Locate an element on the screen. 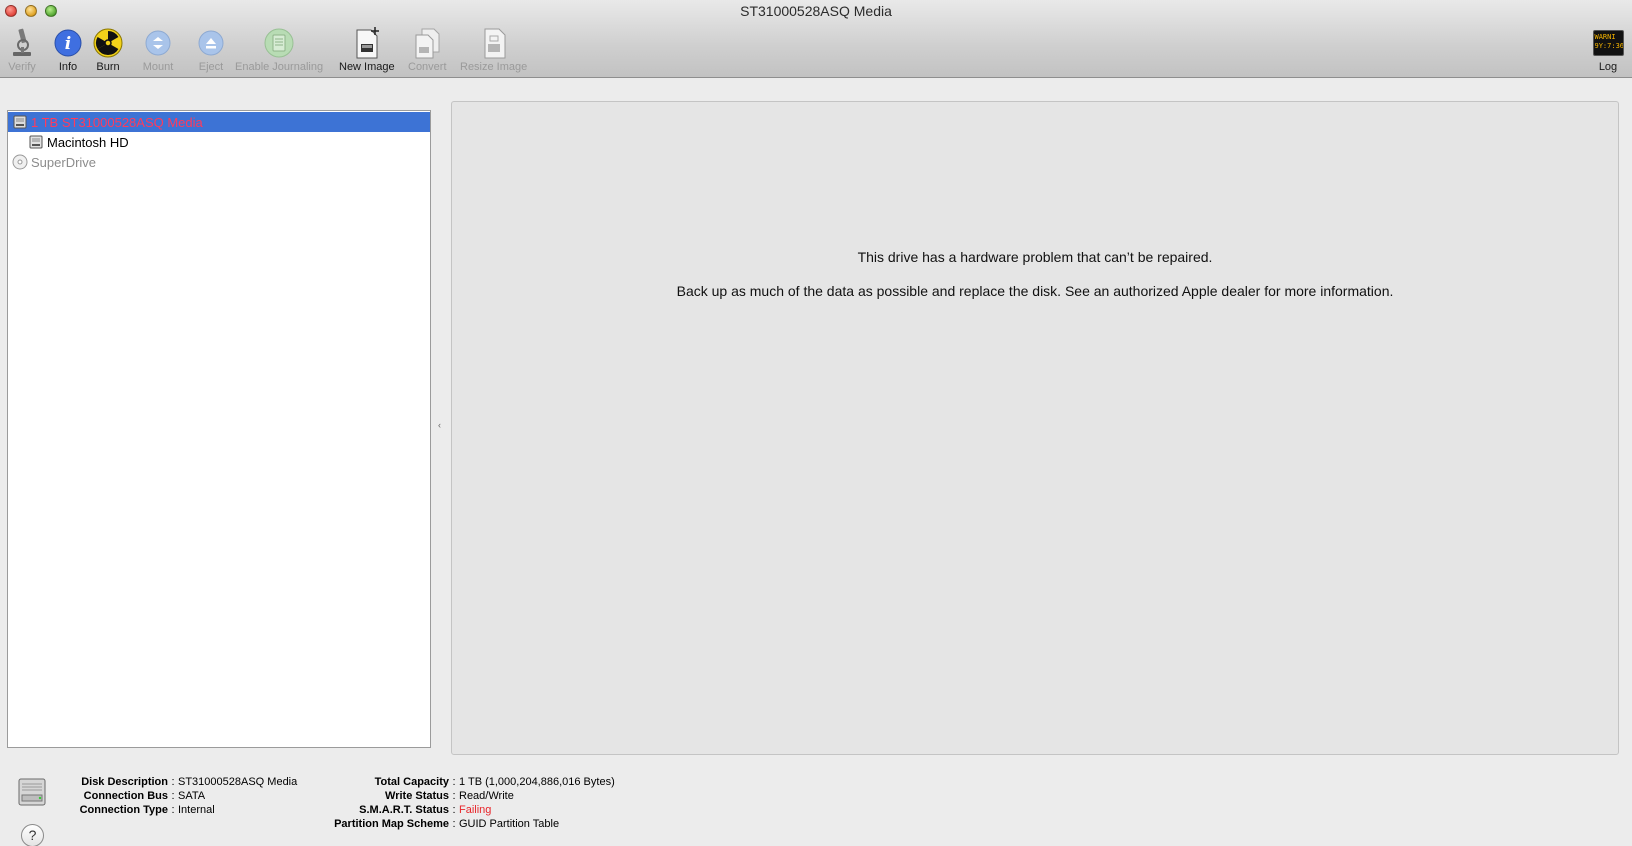 This screenshot has width=1632, height=846. enable-journaling-label: Enable Journaling is located at coordinates (279, 67).